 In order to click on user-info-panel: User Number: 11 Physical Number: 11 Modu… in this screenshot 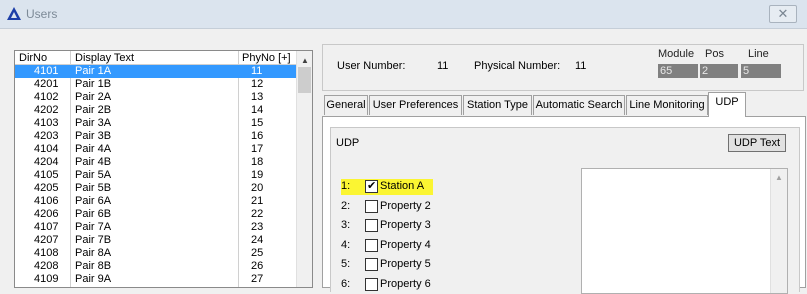, I will do `click(563, 67)`.